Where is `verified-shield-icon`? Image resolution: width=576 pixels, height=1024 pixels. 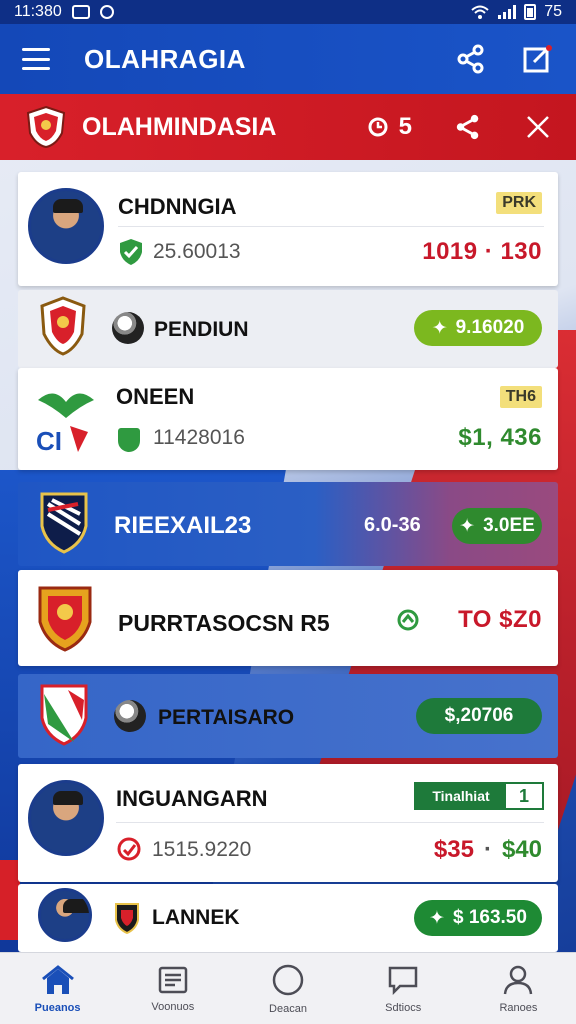
verified-shield-icon is located at coordinates (131, 252).